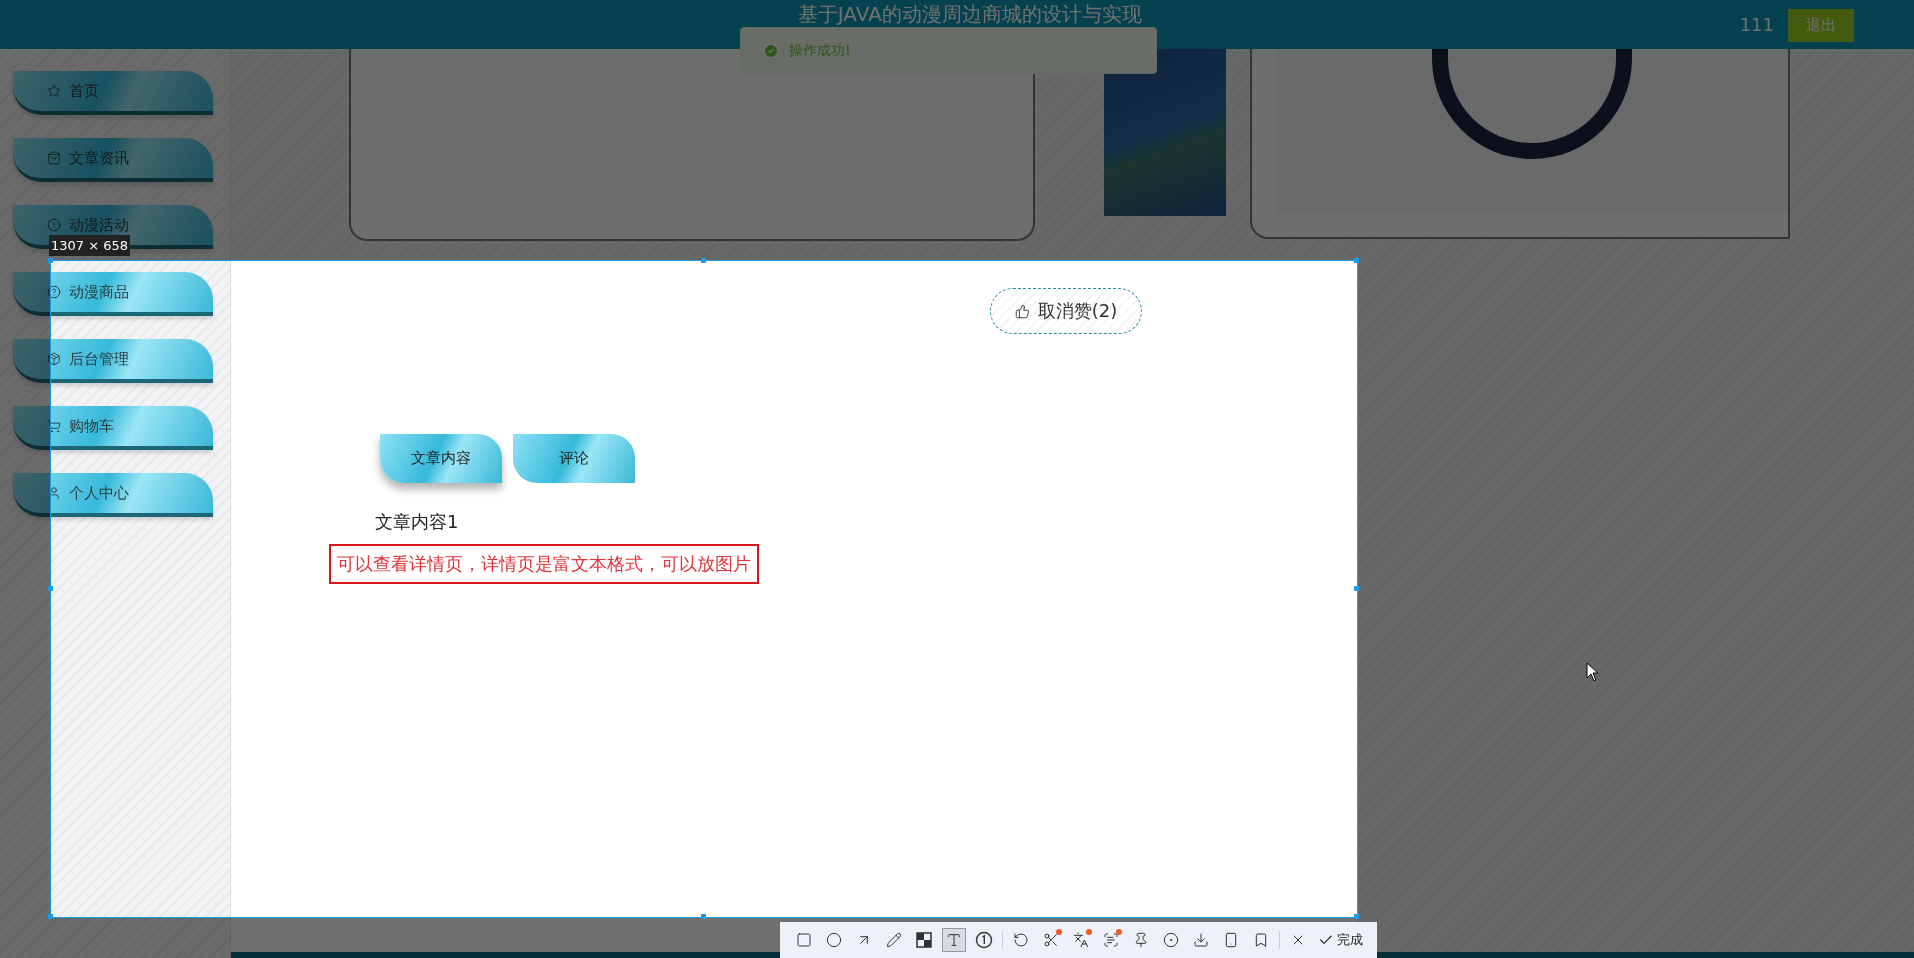  Describe the element at coordinates (1756, 24) in the screenshot. I see `user-name: 111` at that location.